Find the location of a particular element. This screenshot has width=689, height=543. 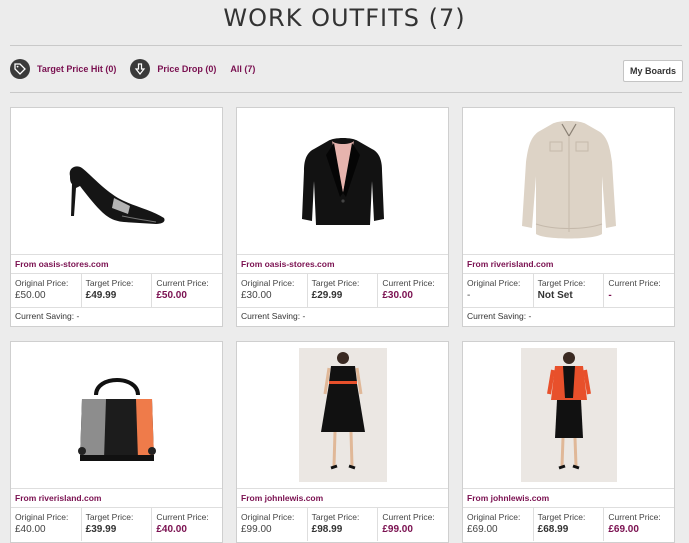

current-price: £40.00 is located at coordinates (171, 529).